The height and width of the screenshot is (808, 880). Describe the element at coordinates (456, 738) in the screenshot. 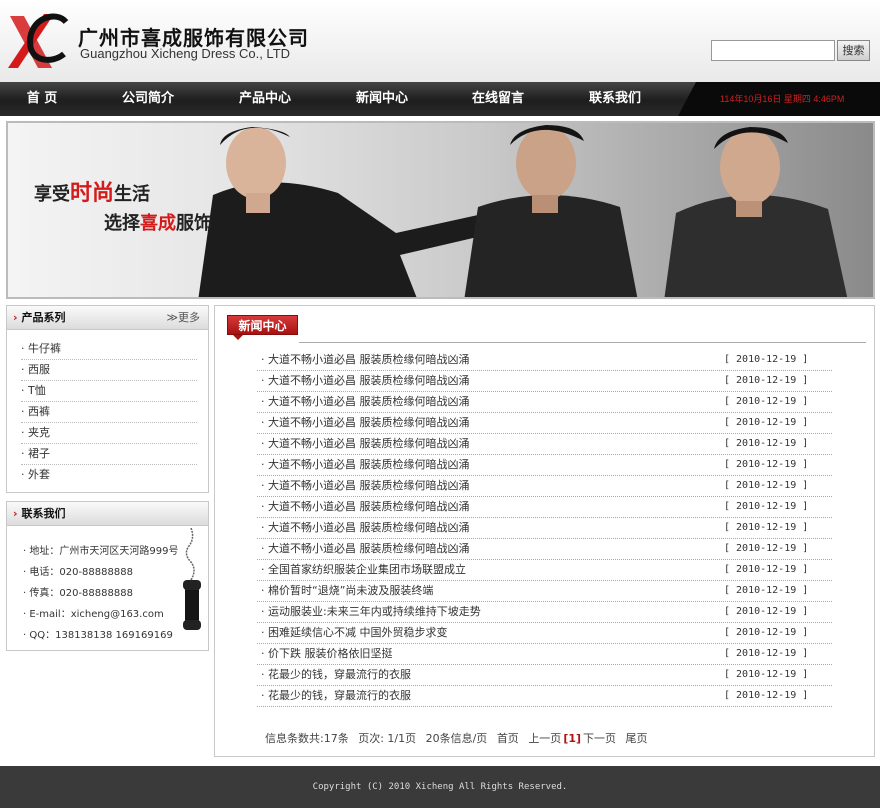

I see `pager-per-page: 20条信息/页` at that location.